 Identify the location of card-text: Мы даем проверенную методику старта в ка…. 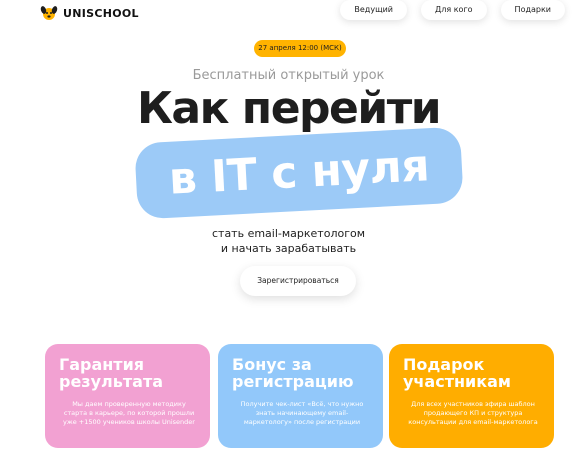
(129, 413).